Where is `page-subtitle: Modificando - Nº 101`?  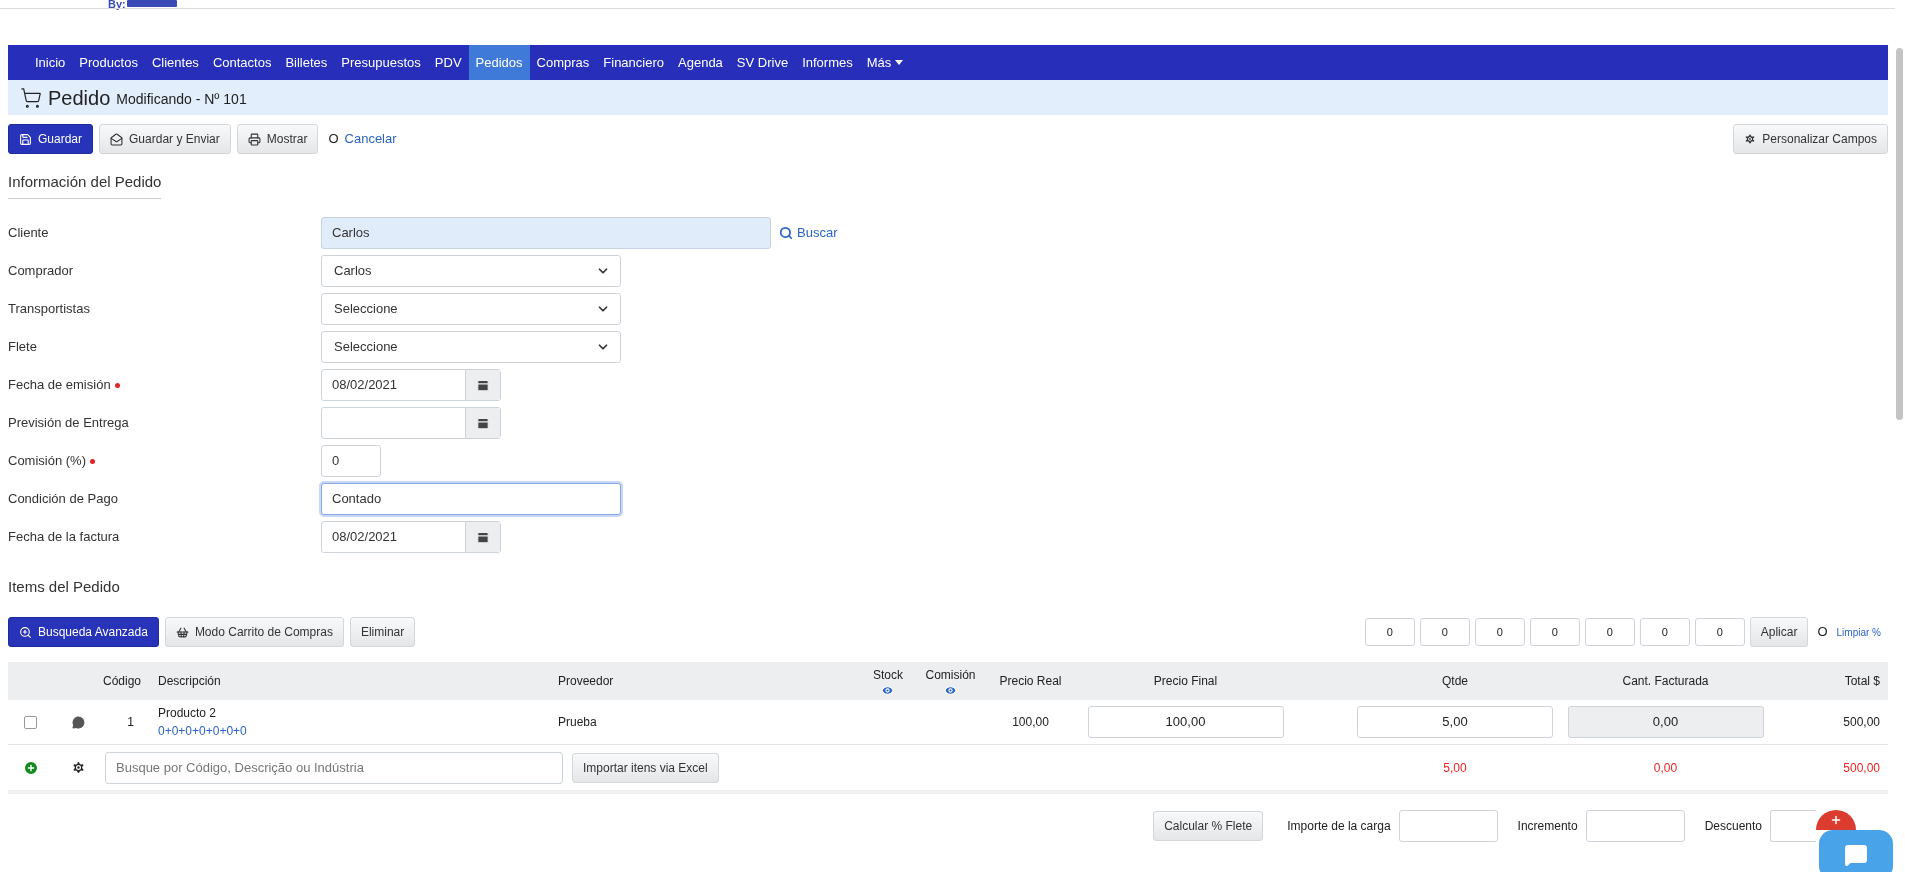
page-subtitle: Modificando - Nº 101 is located at coordinates (181, 99).